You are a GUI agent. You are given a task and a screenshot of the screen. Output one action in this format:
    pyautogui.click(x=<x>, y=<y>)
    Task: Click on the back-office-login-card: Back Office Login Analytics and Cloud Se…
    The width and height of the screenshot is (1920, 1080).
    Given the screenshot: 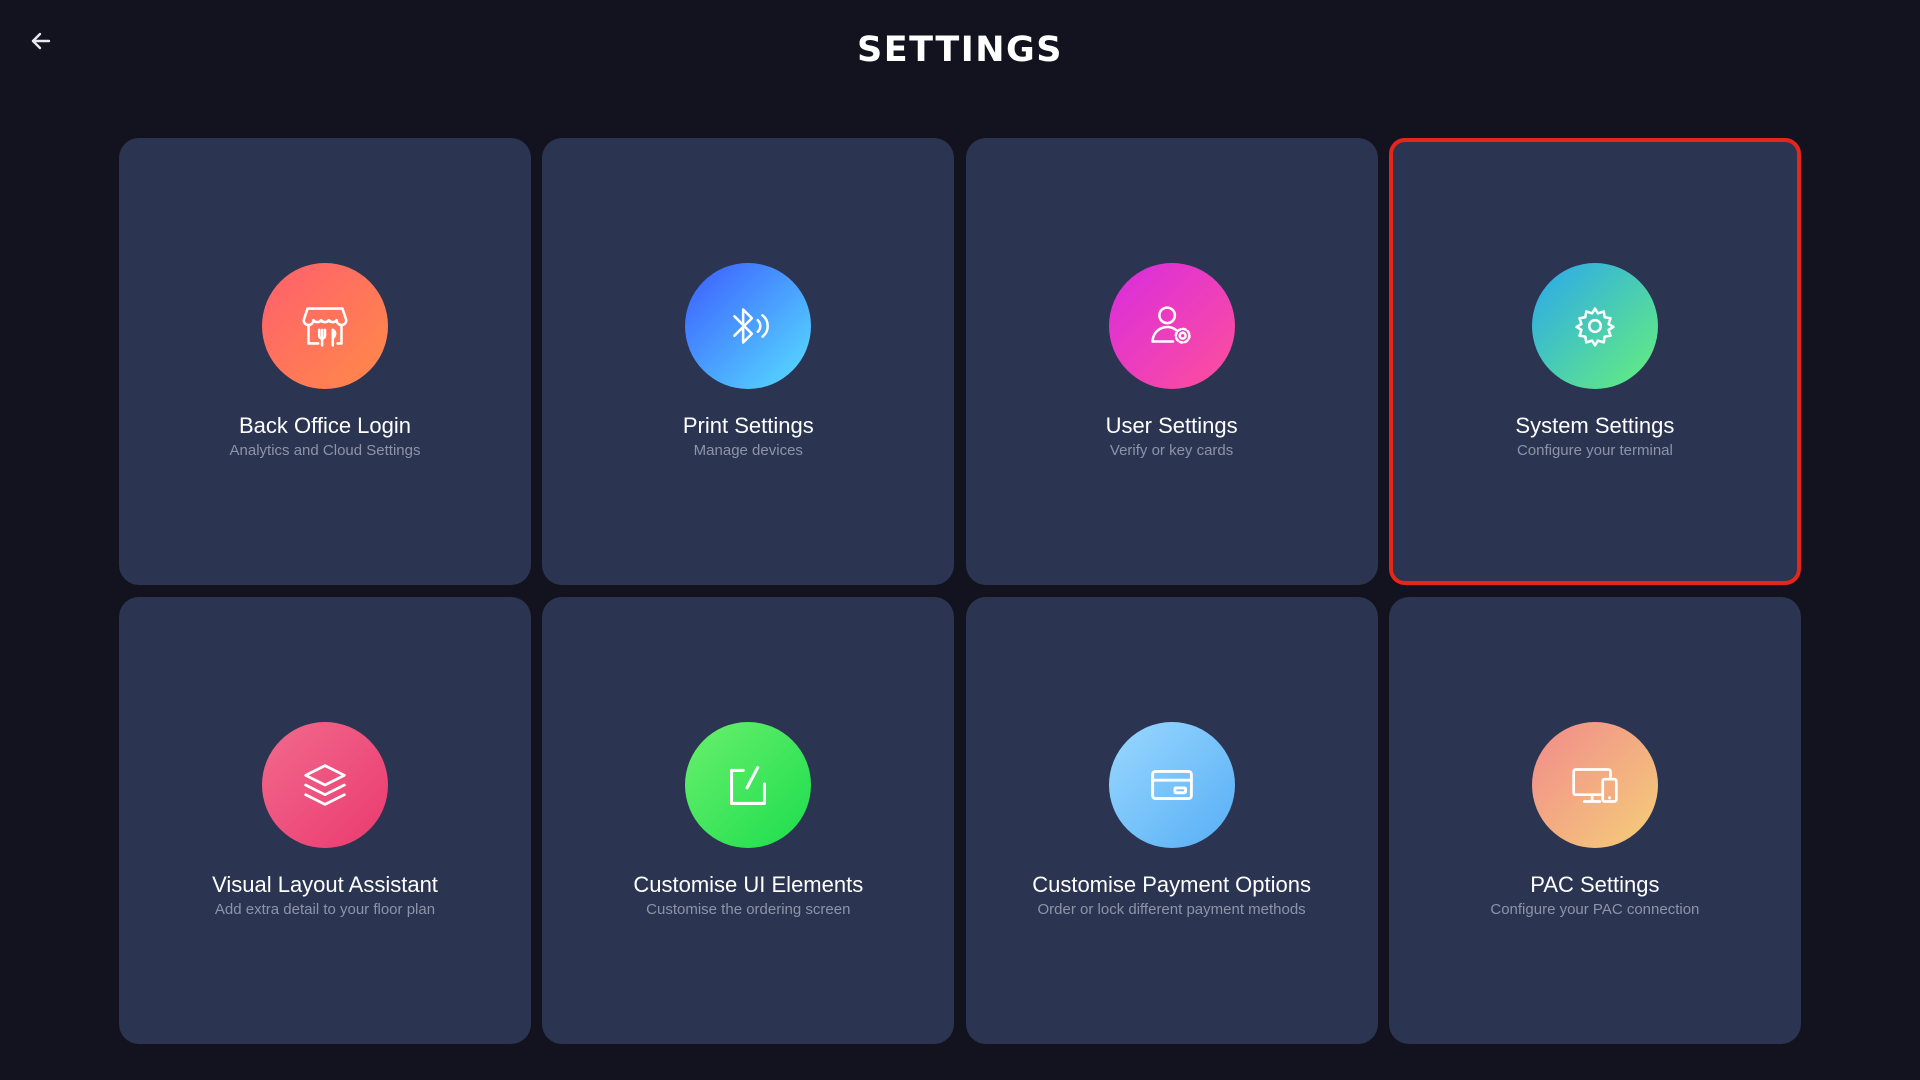 What is the action you would take?
    pyautogui.click(x=325, y=361)
    